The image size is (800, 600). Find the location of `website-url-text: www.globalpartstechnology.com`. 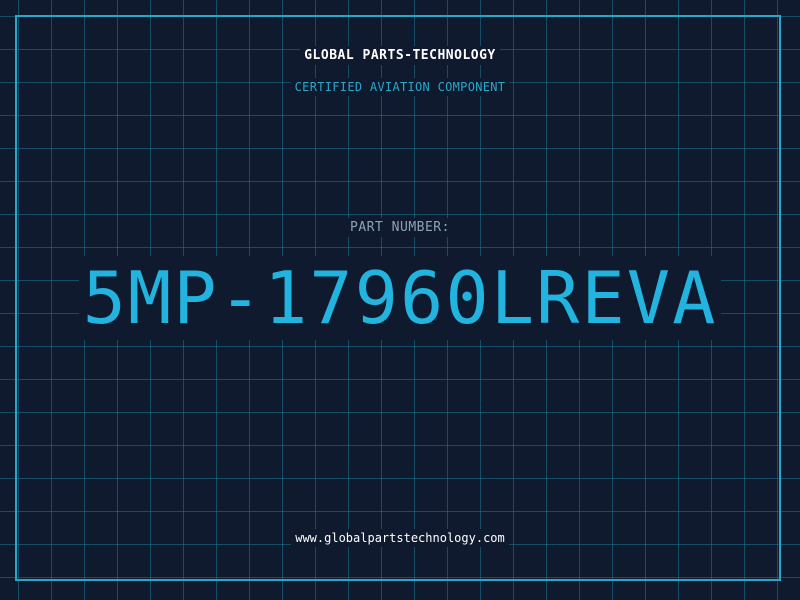

website-url-text: www.globalpartstechnology.com is located at coordinates (400, 538).